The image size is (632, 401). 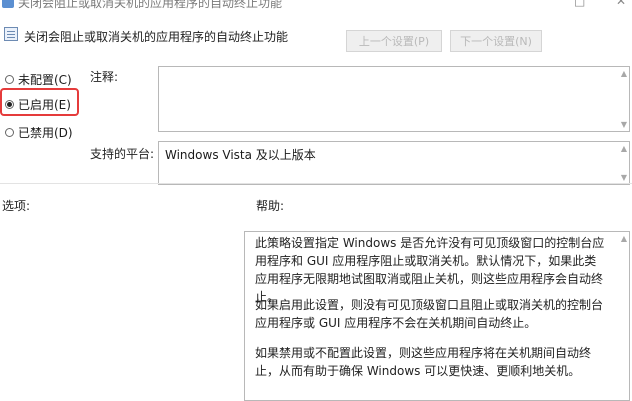 What do you see at coordinates (621, 4) in the screenshot?
I see `close-icon: ✕` at bounding box center [621, 4].